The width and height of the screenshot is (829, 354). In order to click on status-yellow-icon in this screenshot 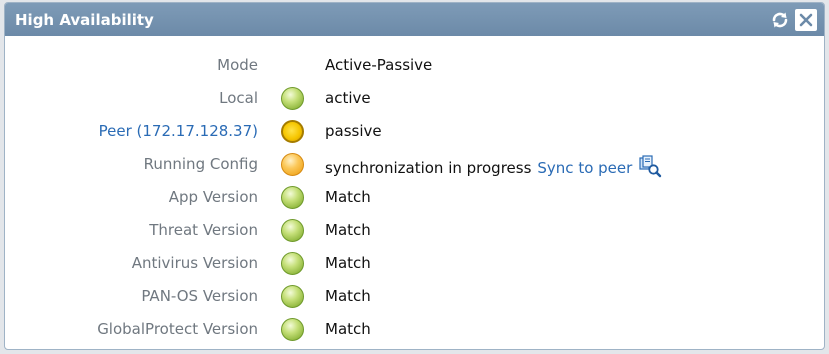, I will do `click(292, 131)`.